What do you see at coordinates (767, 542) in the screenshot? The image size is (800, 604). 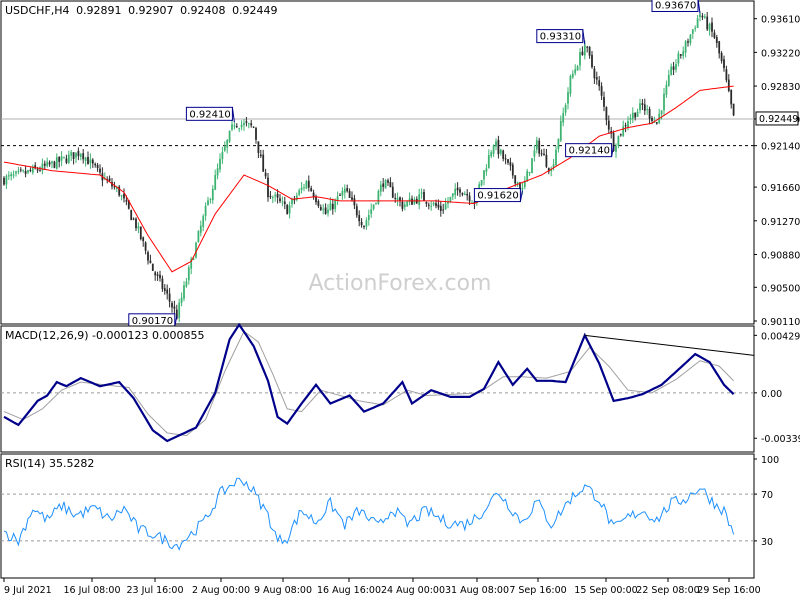 I see `rsi-tick-label: 30` at bounding box center [767, 542].